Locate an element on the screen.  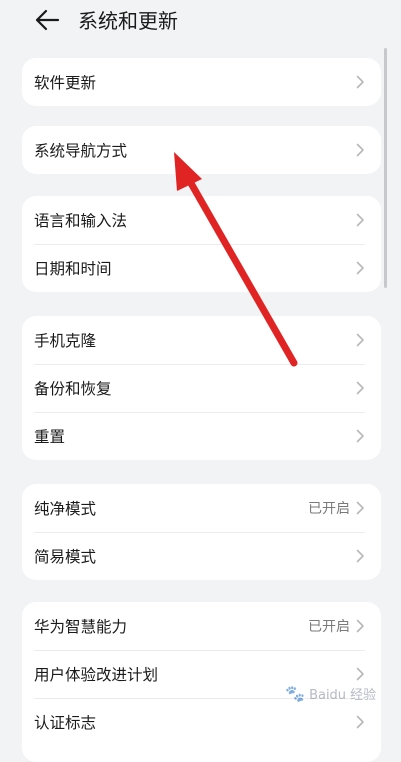
settings-item-label: 系统导航方式 is located at coordinates (81, 151).